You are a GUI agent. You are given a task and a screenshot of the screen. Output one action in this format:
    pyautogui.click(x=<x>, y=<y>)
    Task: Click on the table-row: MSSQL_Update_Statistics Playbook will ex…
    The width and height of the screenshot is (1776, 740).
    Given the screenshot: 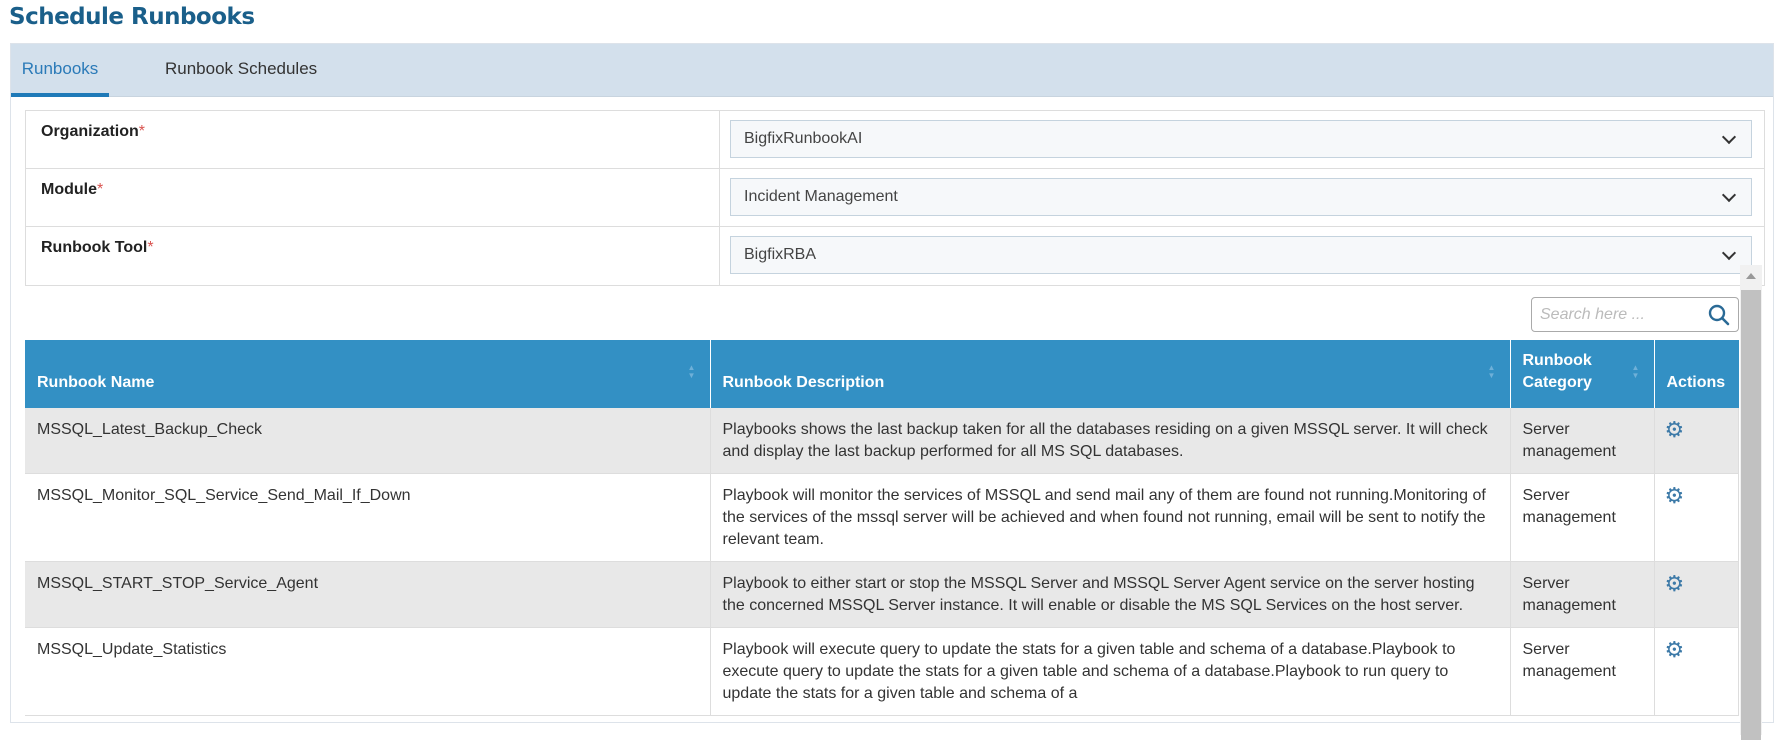 What is the action you would take?
    pyautogui.click(x=882, y=671)
    